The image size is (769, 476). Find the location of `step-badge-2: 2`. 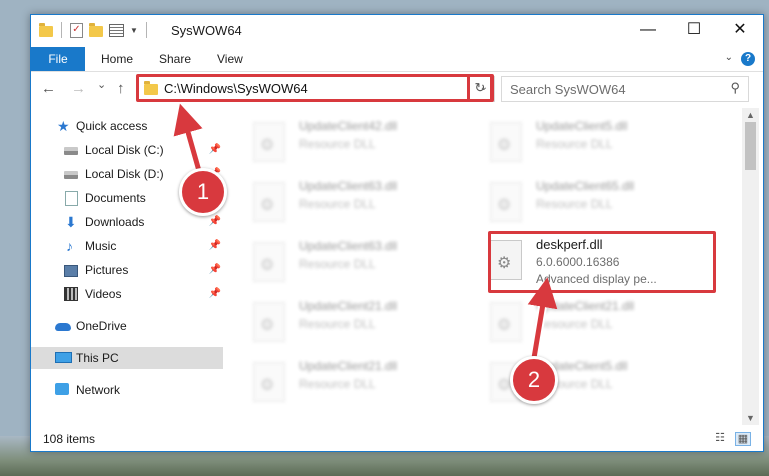

step-badge-2: 2 is located at coordinates (534, 380).